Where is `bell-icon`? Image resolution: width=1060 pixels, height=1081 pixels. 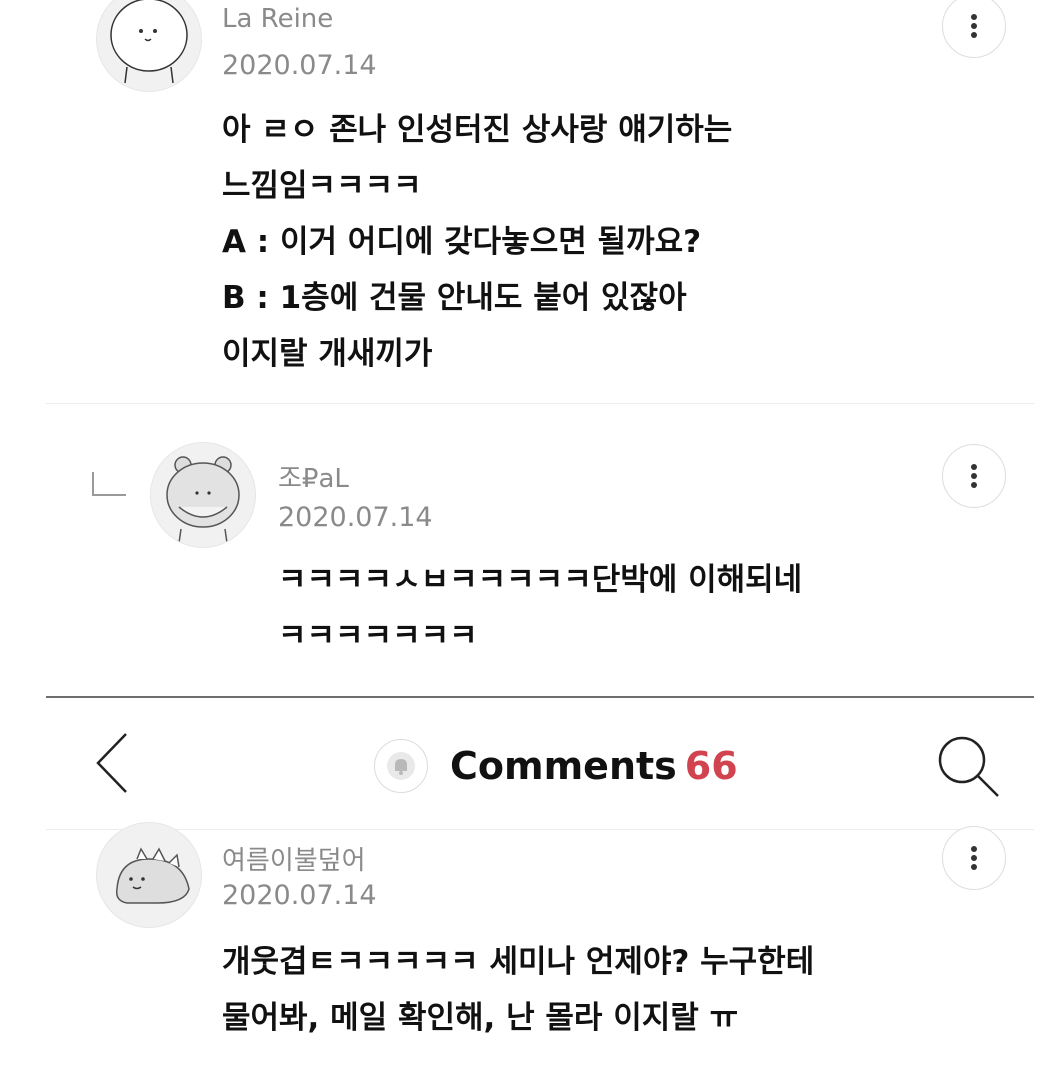 bell-icon is located at coordinates (401, 766).